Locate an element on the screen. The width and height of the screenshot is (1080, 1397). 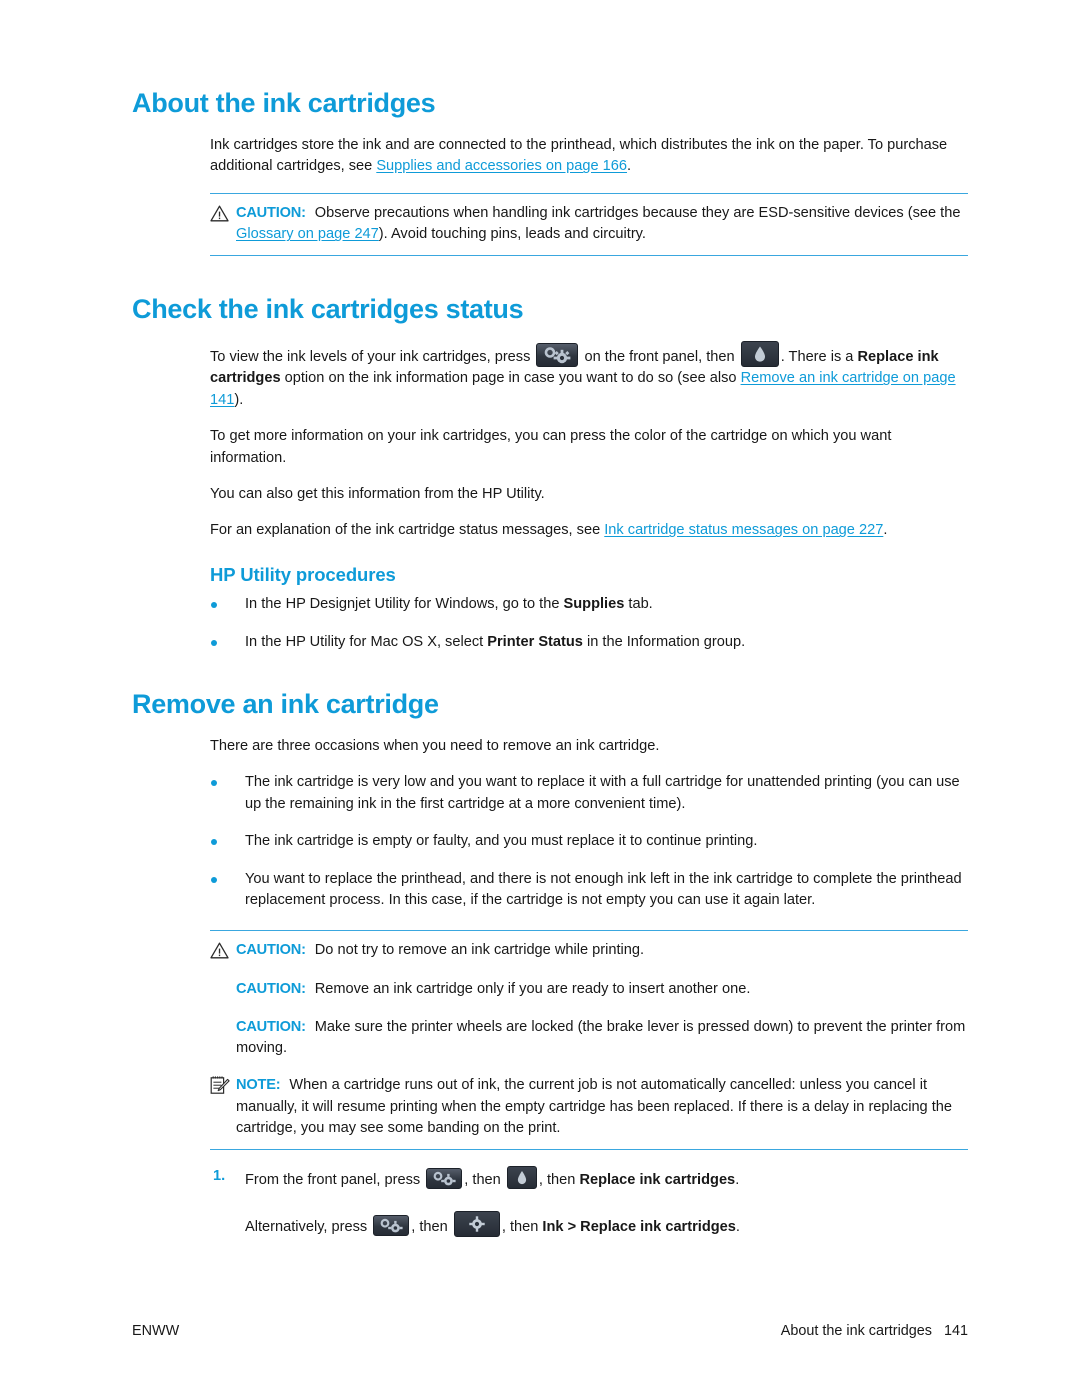
step-text-b: , then is located at coordinates (482, 1179).